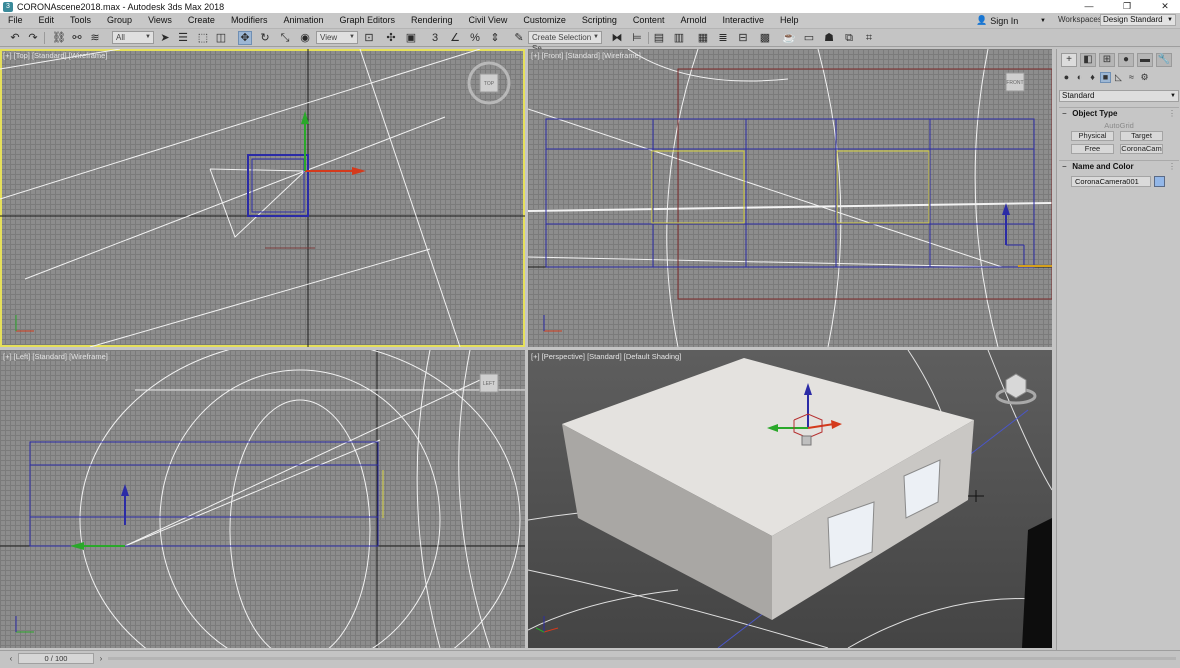  What do you see at coordinates (249, 20) in the screenshot?
I see `menu-modifiers: Modifiers` at bounding box center [249, 20].